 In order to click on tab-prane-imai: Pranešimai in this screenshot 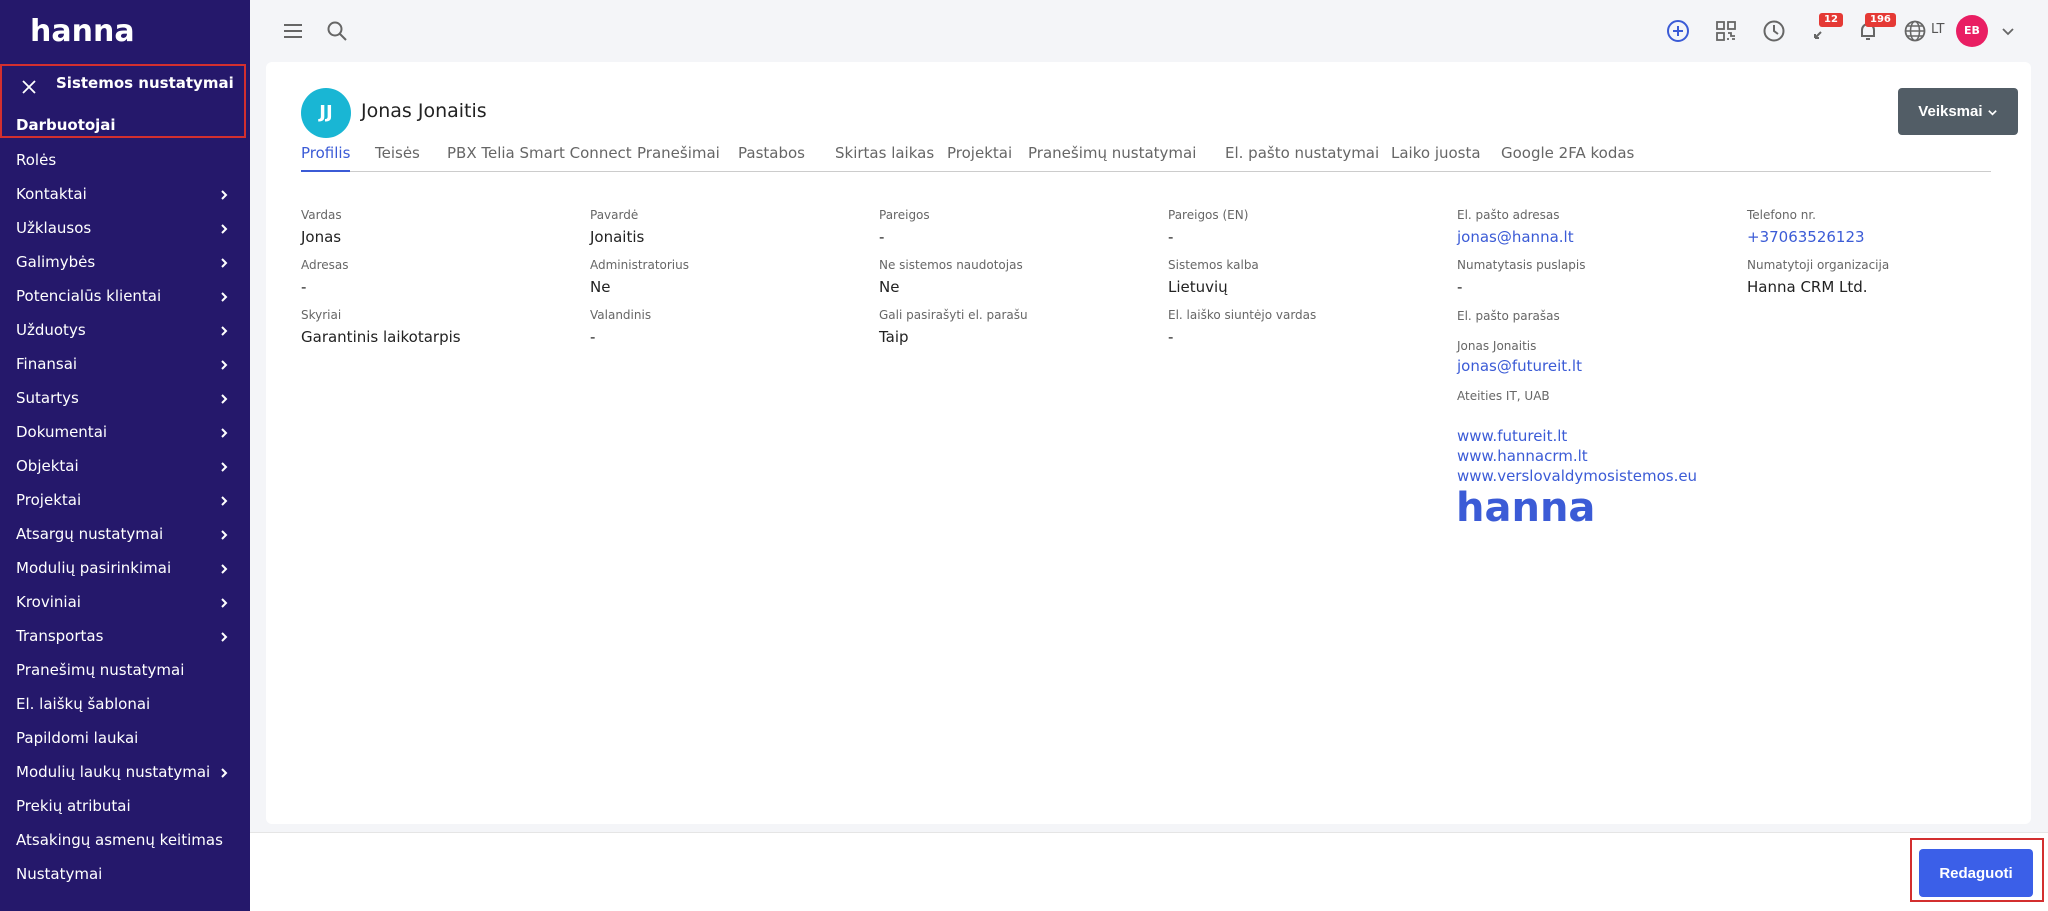, I will do `click(678, 156)`.